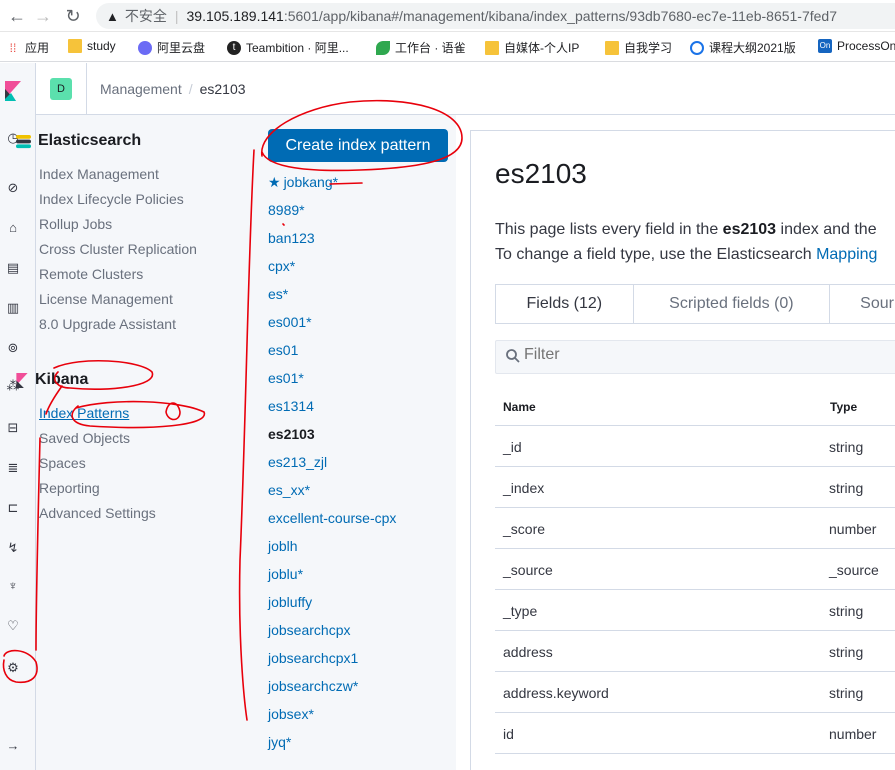 This screenshot has height=770, width=895. What do you see at coordinates (281, 266) in the screenshot?
I see `pattern-item: cpx*` at bounding box center [281, 266].